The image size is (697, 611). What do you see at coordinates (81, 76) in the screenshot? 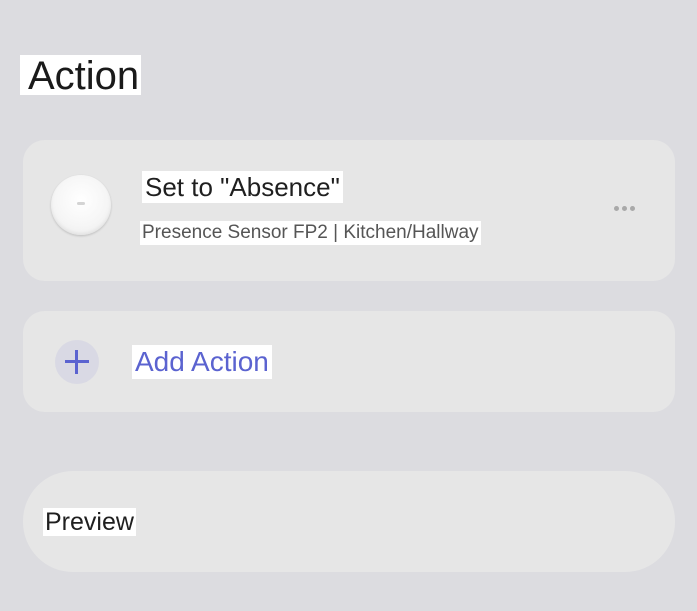
I see `section-title: Action` at bounding box center [81, 76].